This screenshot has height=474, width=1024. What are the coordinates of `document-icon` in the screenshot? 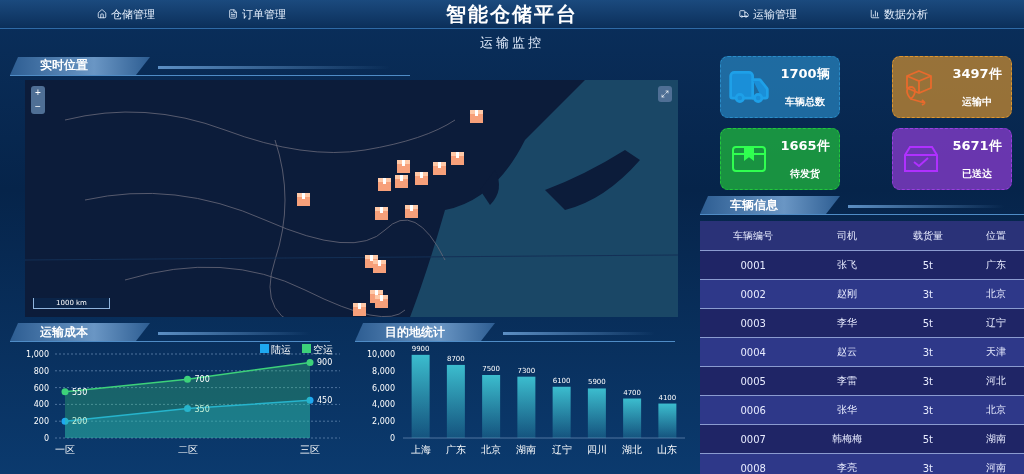 It's located at (232, 14).